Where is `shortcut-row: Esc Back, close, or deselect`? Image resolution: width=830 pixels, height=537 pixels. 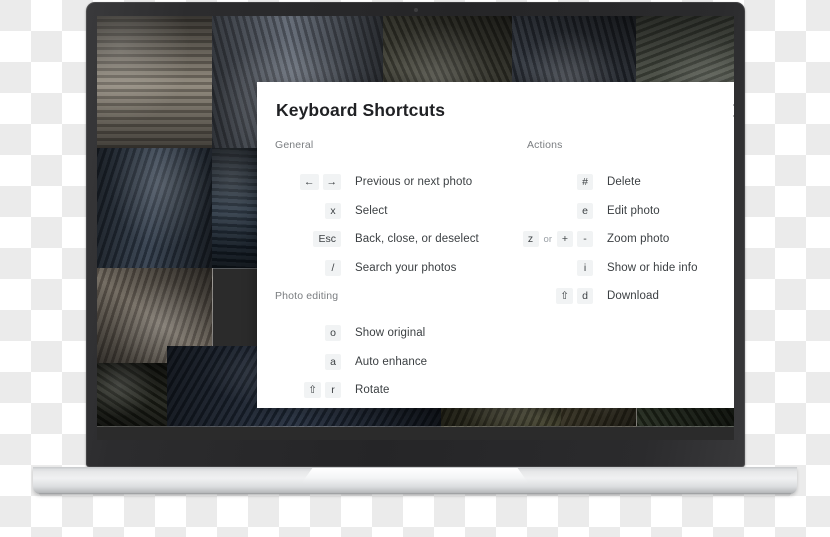 shortcut-row: Esc Back, close, or deselect is located at coordinates (397, 239).